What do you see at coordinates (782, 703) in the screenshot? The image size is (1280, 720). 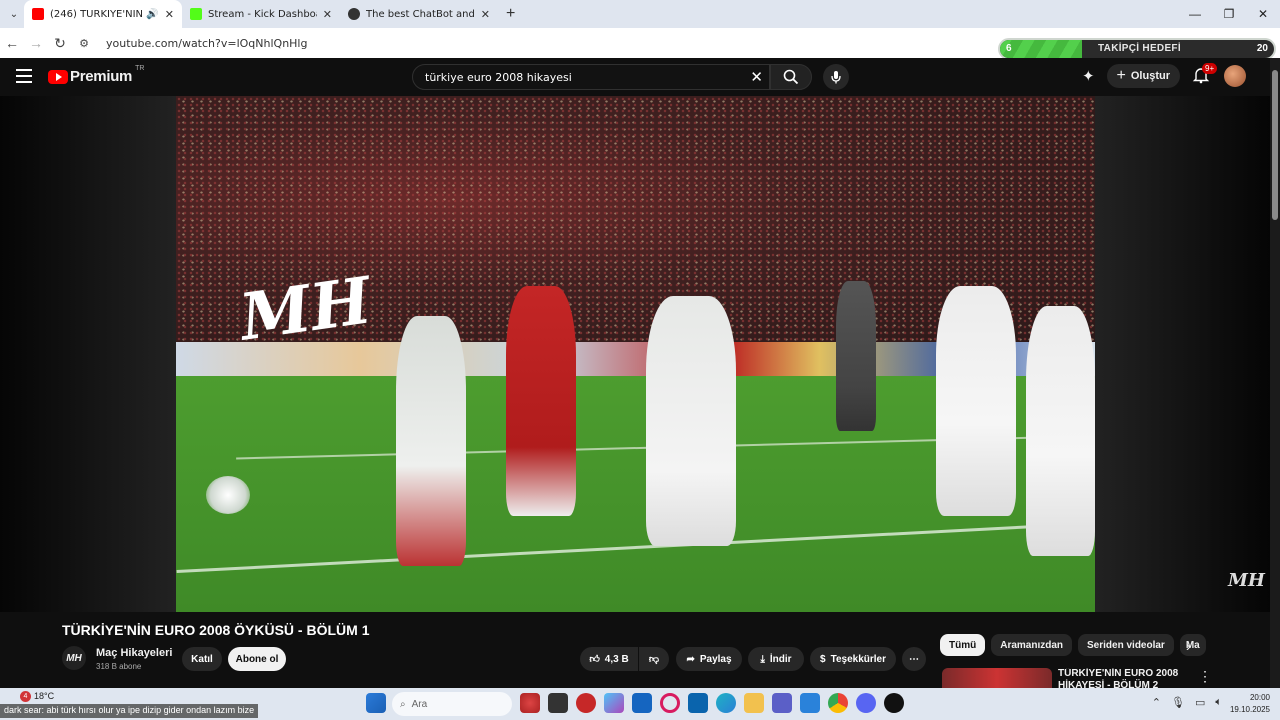 I see `teams-icon` at bounding box center [782, 703].